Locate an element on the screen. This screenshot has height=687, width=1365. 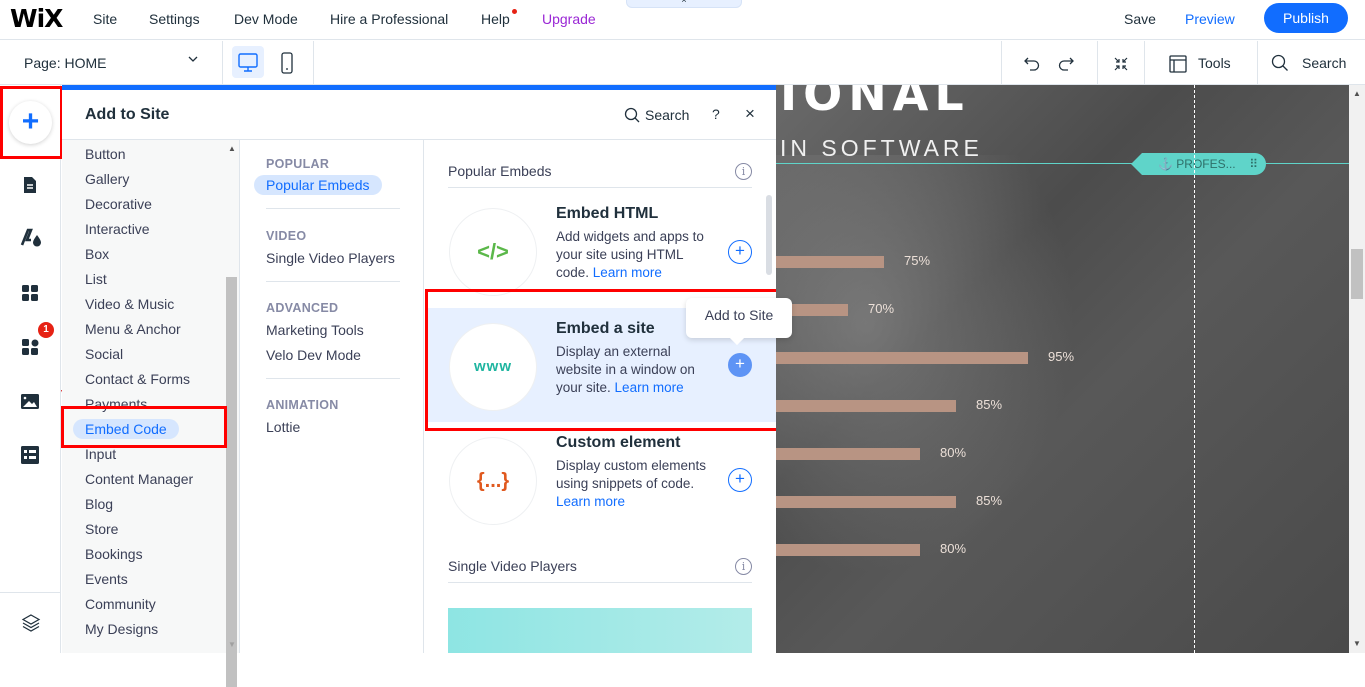
subcategory-lottie: Lottie is located at coordinates (283, 427).